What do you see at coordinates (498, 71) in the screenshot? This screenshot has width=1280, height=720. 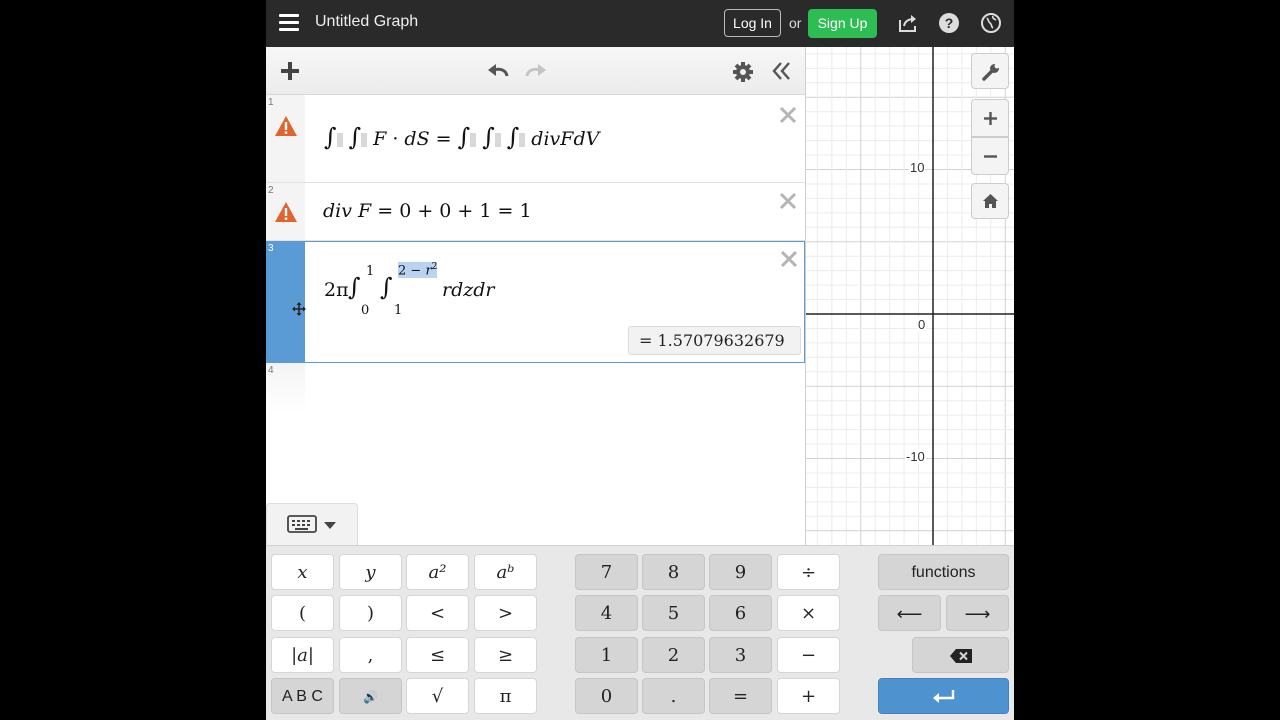 I see `undo-icon` at bounding box center [498, 71].